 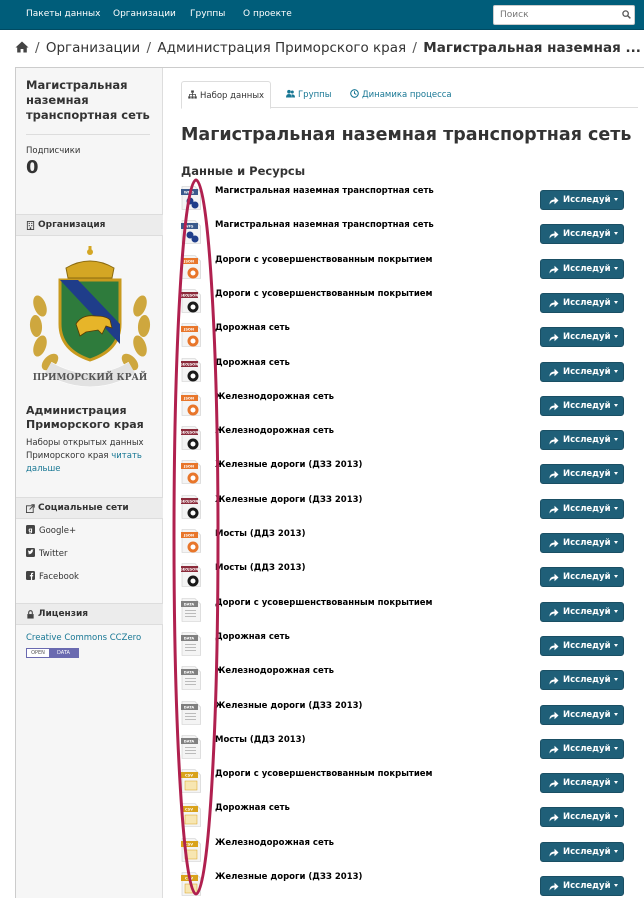 What do you see at coordinates (83, 508) in the screenshot?
I see `social-heading-label: Социальные сети` at bounding box center [83, 508].